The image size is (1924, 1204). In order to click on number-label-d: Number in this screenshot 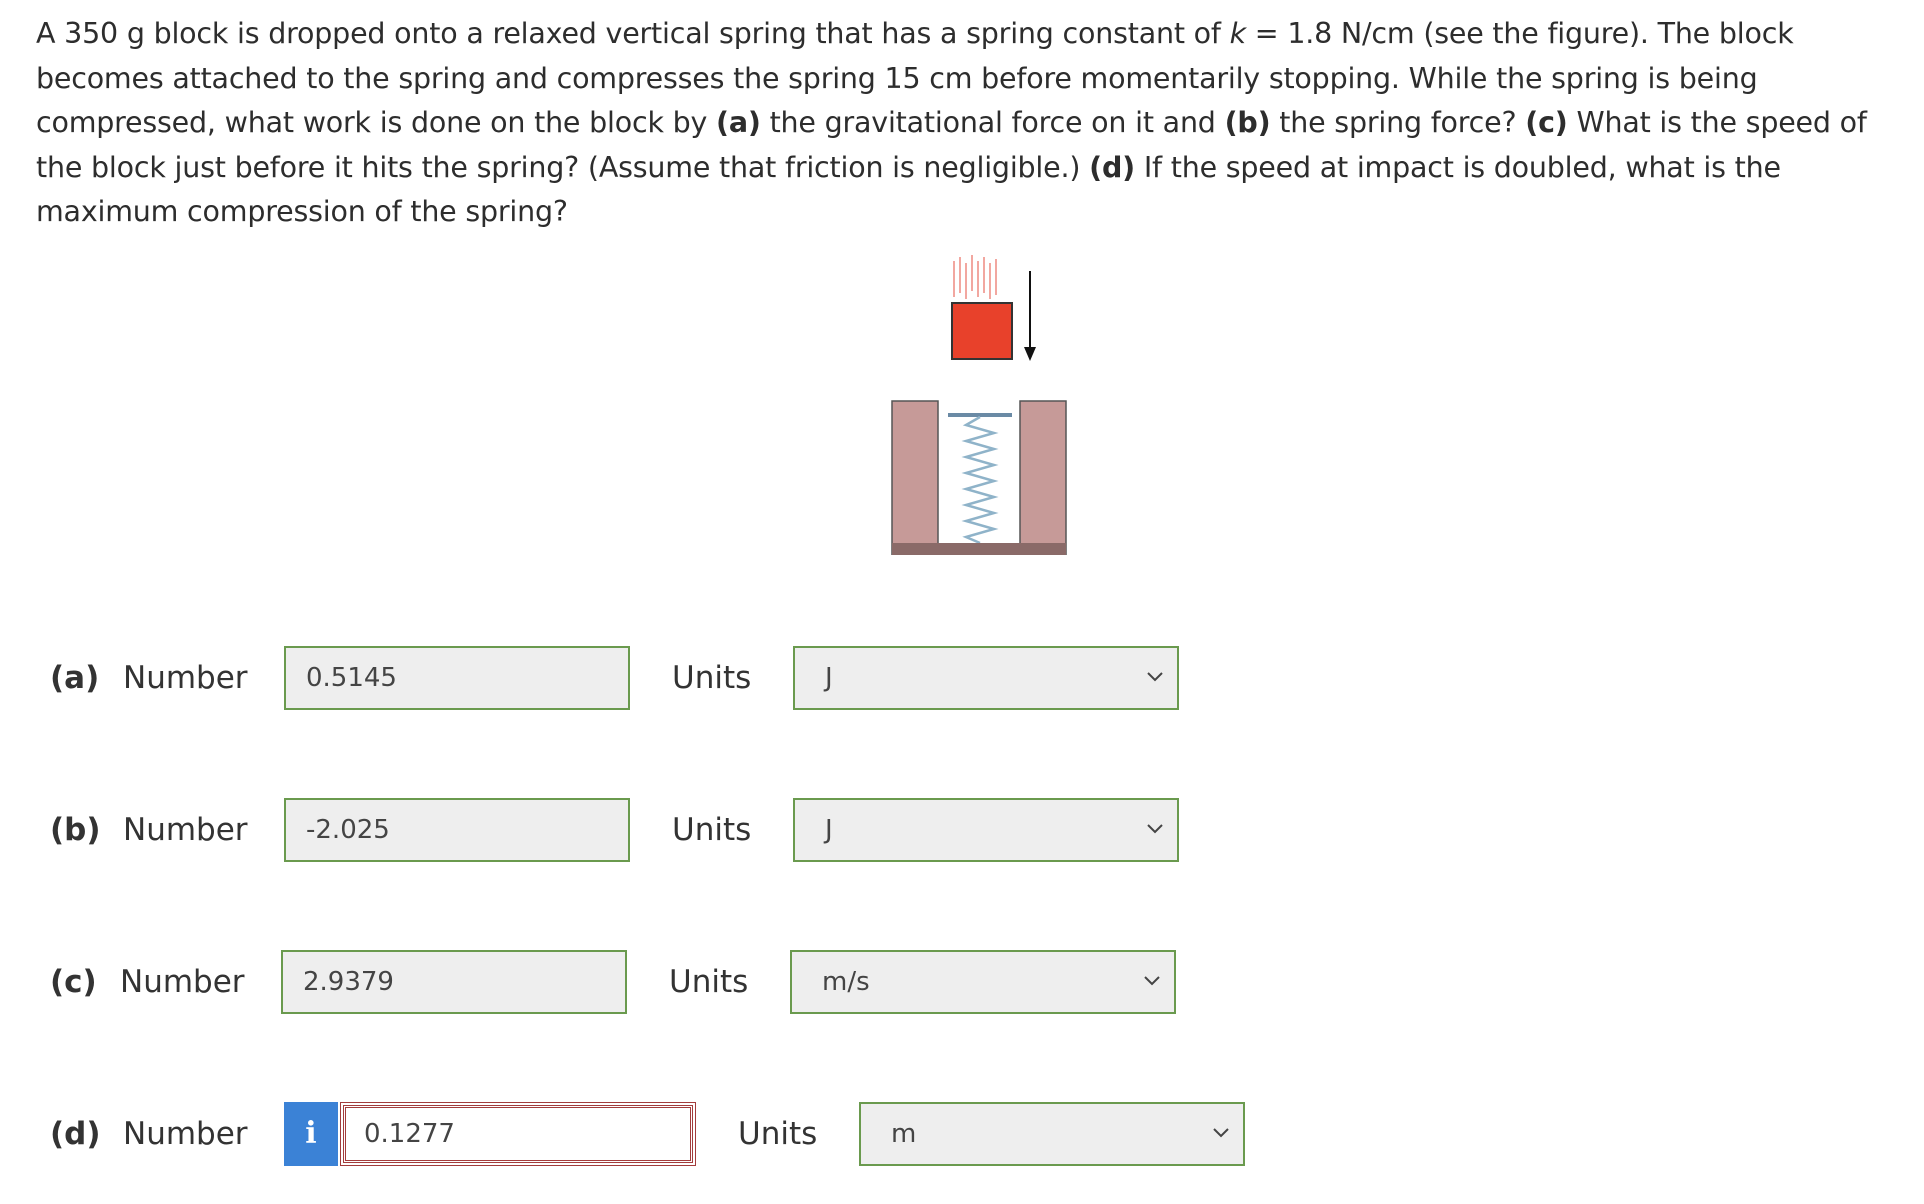, I will do `click(185, 1134)`.